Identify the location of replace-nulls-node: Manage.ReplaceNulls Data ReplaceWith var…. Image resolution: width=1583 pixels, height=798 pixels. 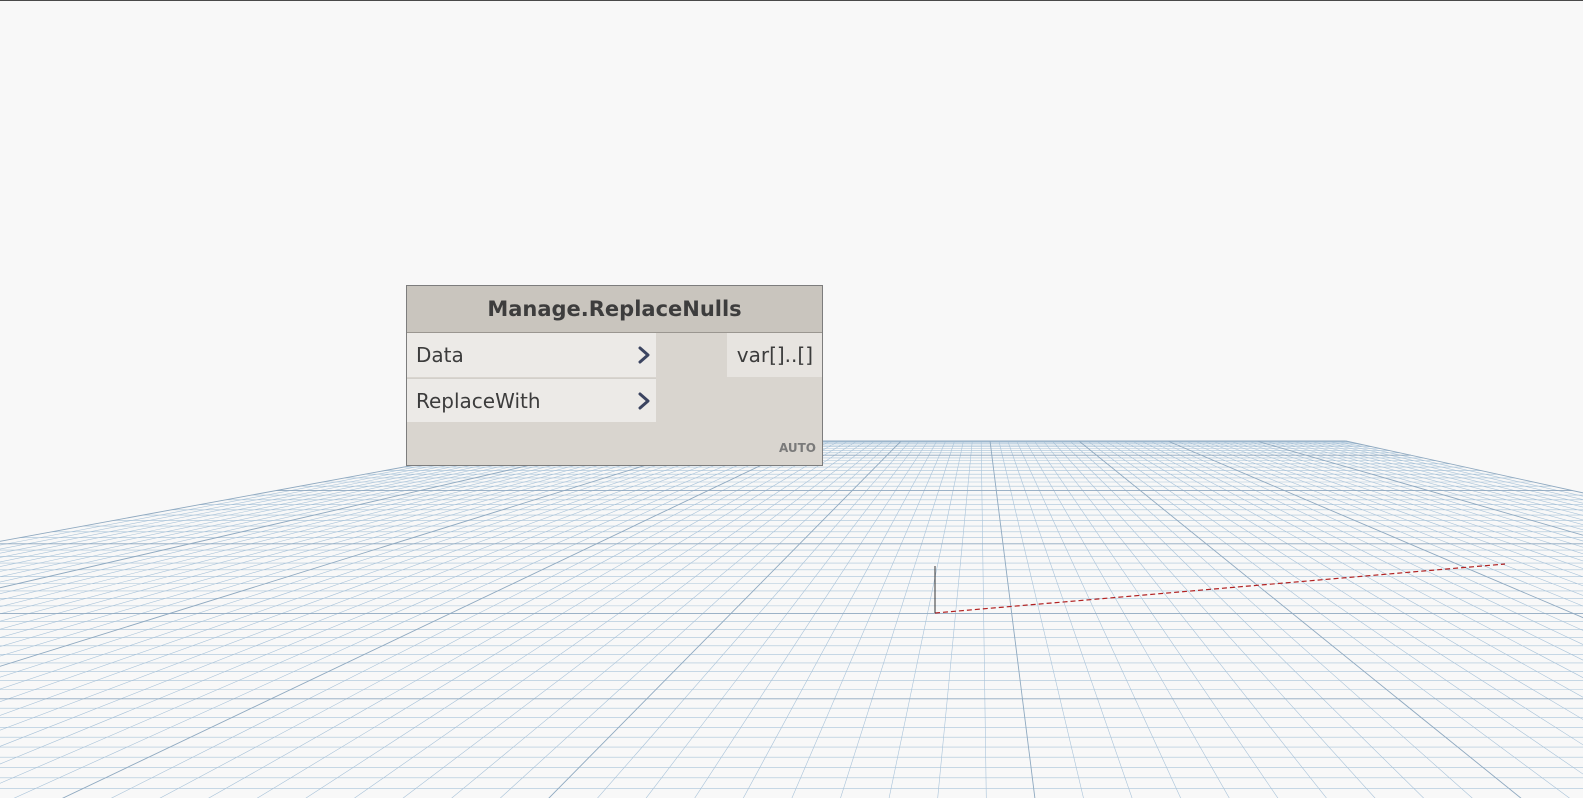
(614, 375).